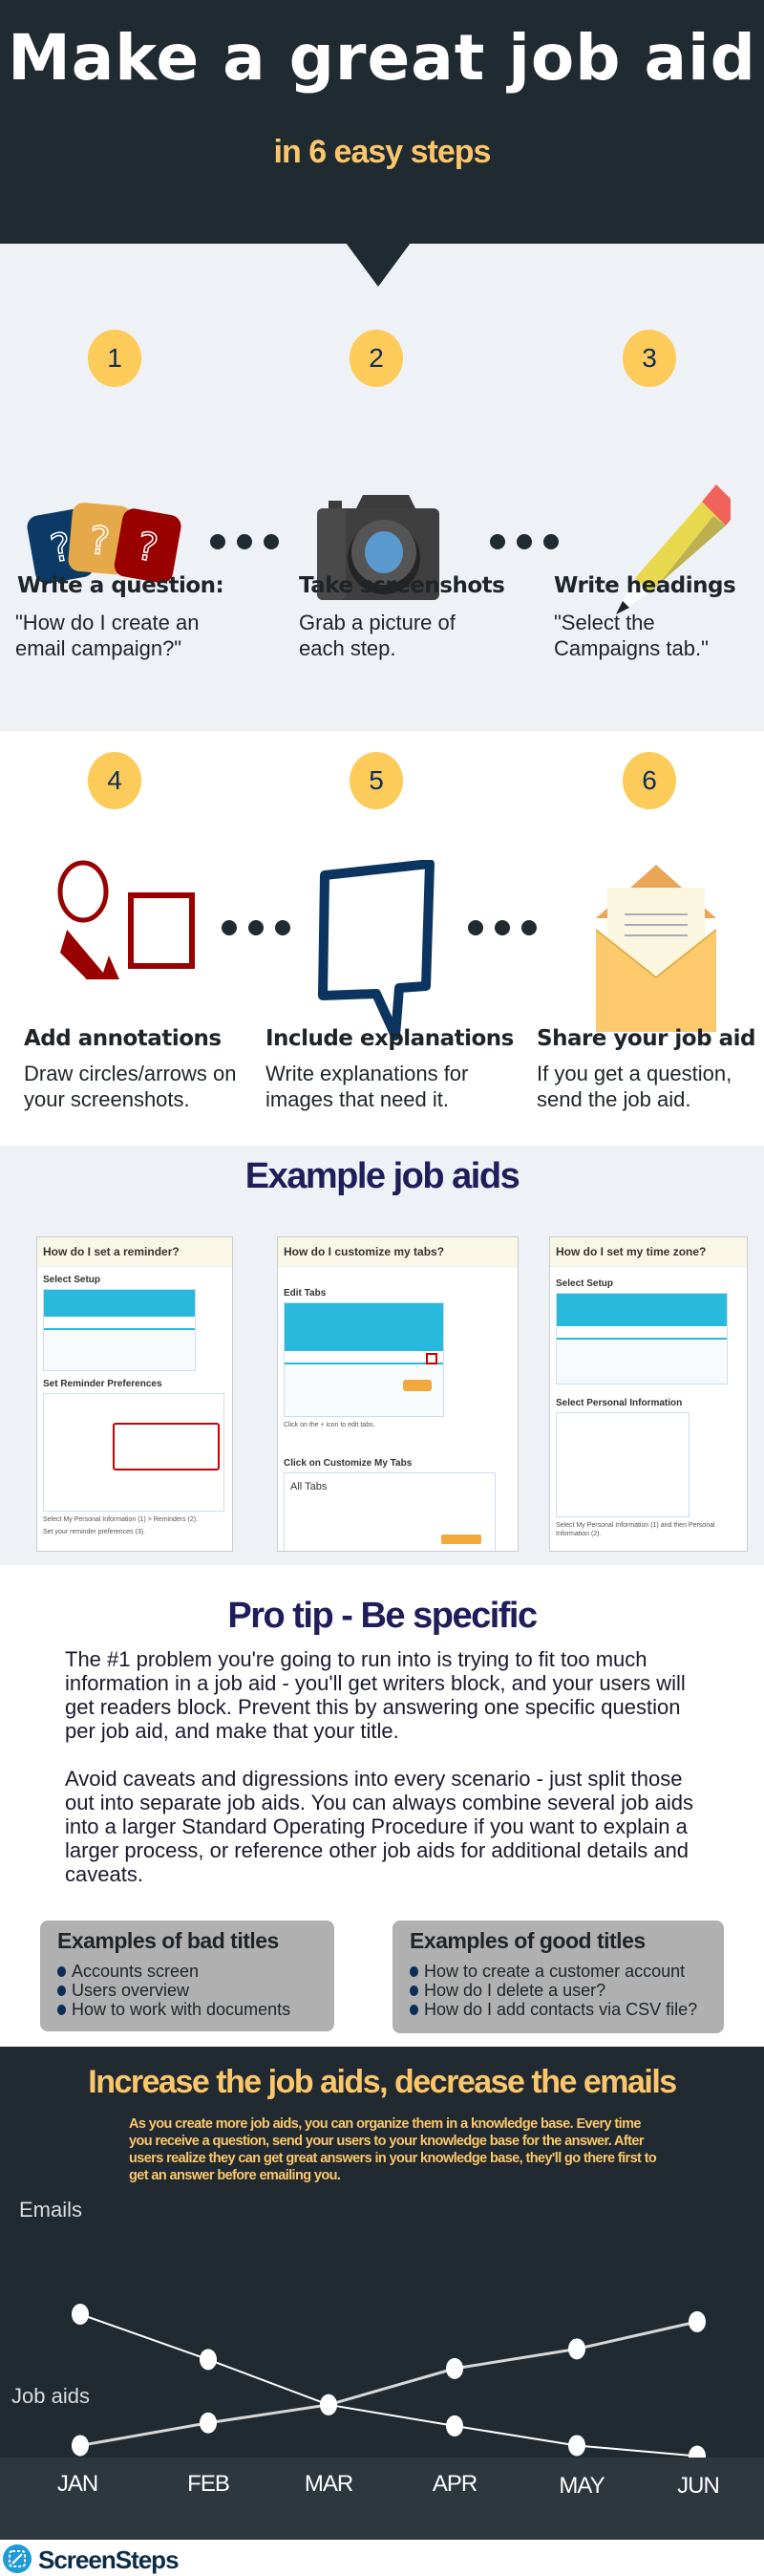  What do you see at coordinates (646, 1038) in the screenshot?
I see `step-6-heading: Share your job aid` at bounding box center [646, 1038].